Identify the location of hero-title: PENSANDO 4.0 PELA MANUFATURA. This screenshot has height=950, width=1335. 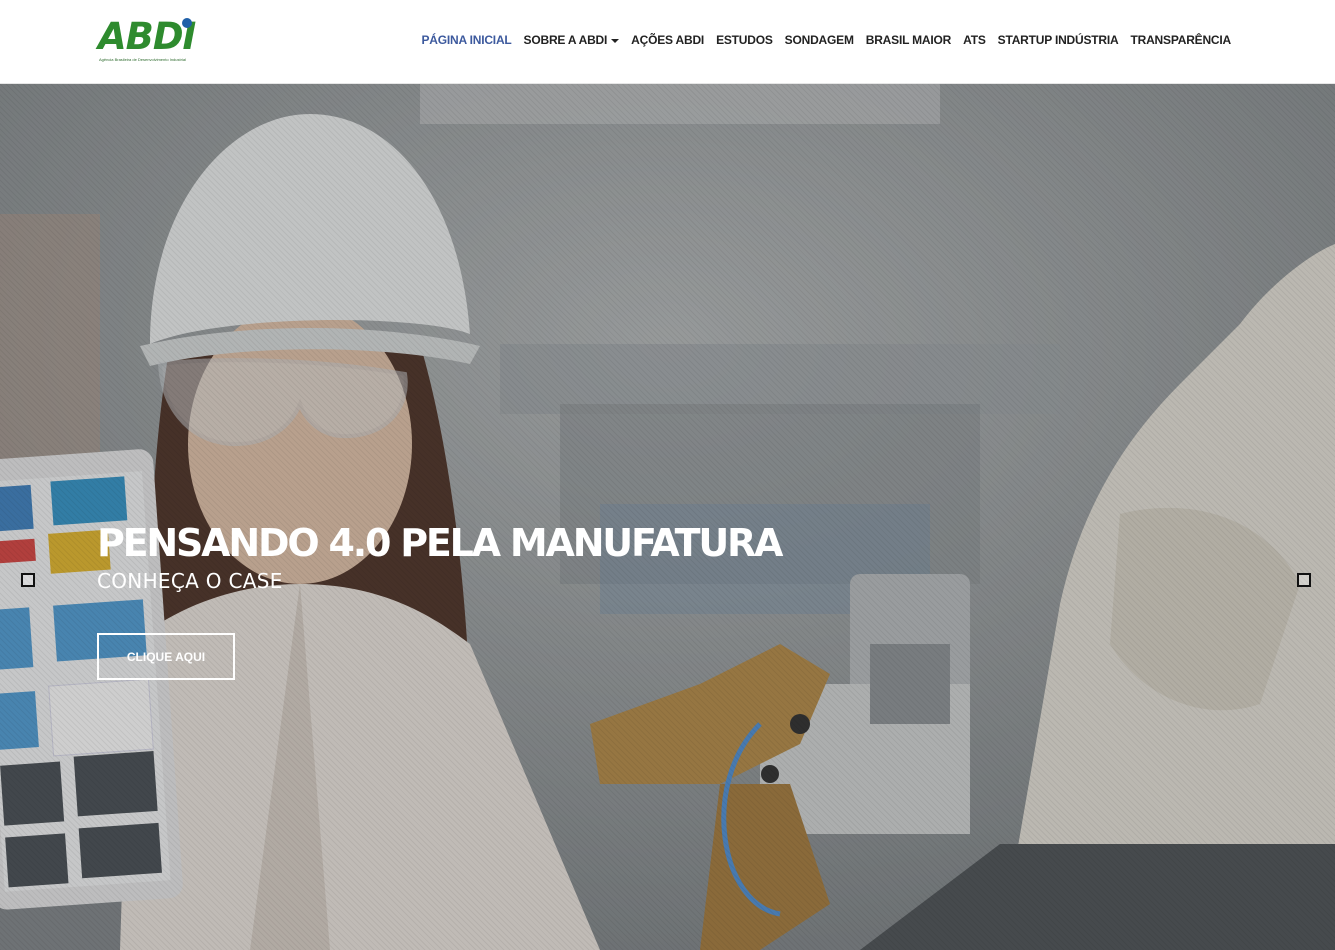
(440, 543).